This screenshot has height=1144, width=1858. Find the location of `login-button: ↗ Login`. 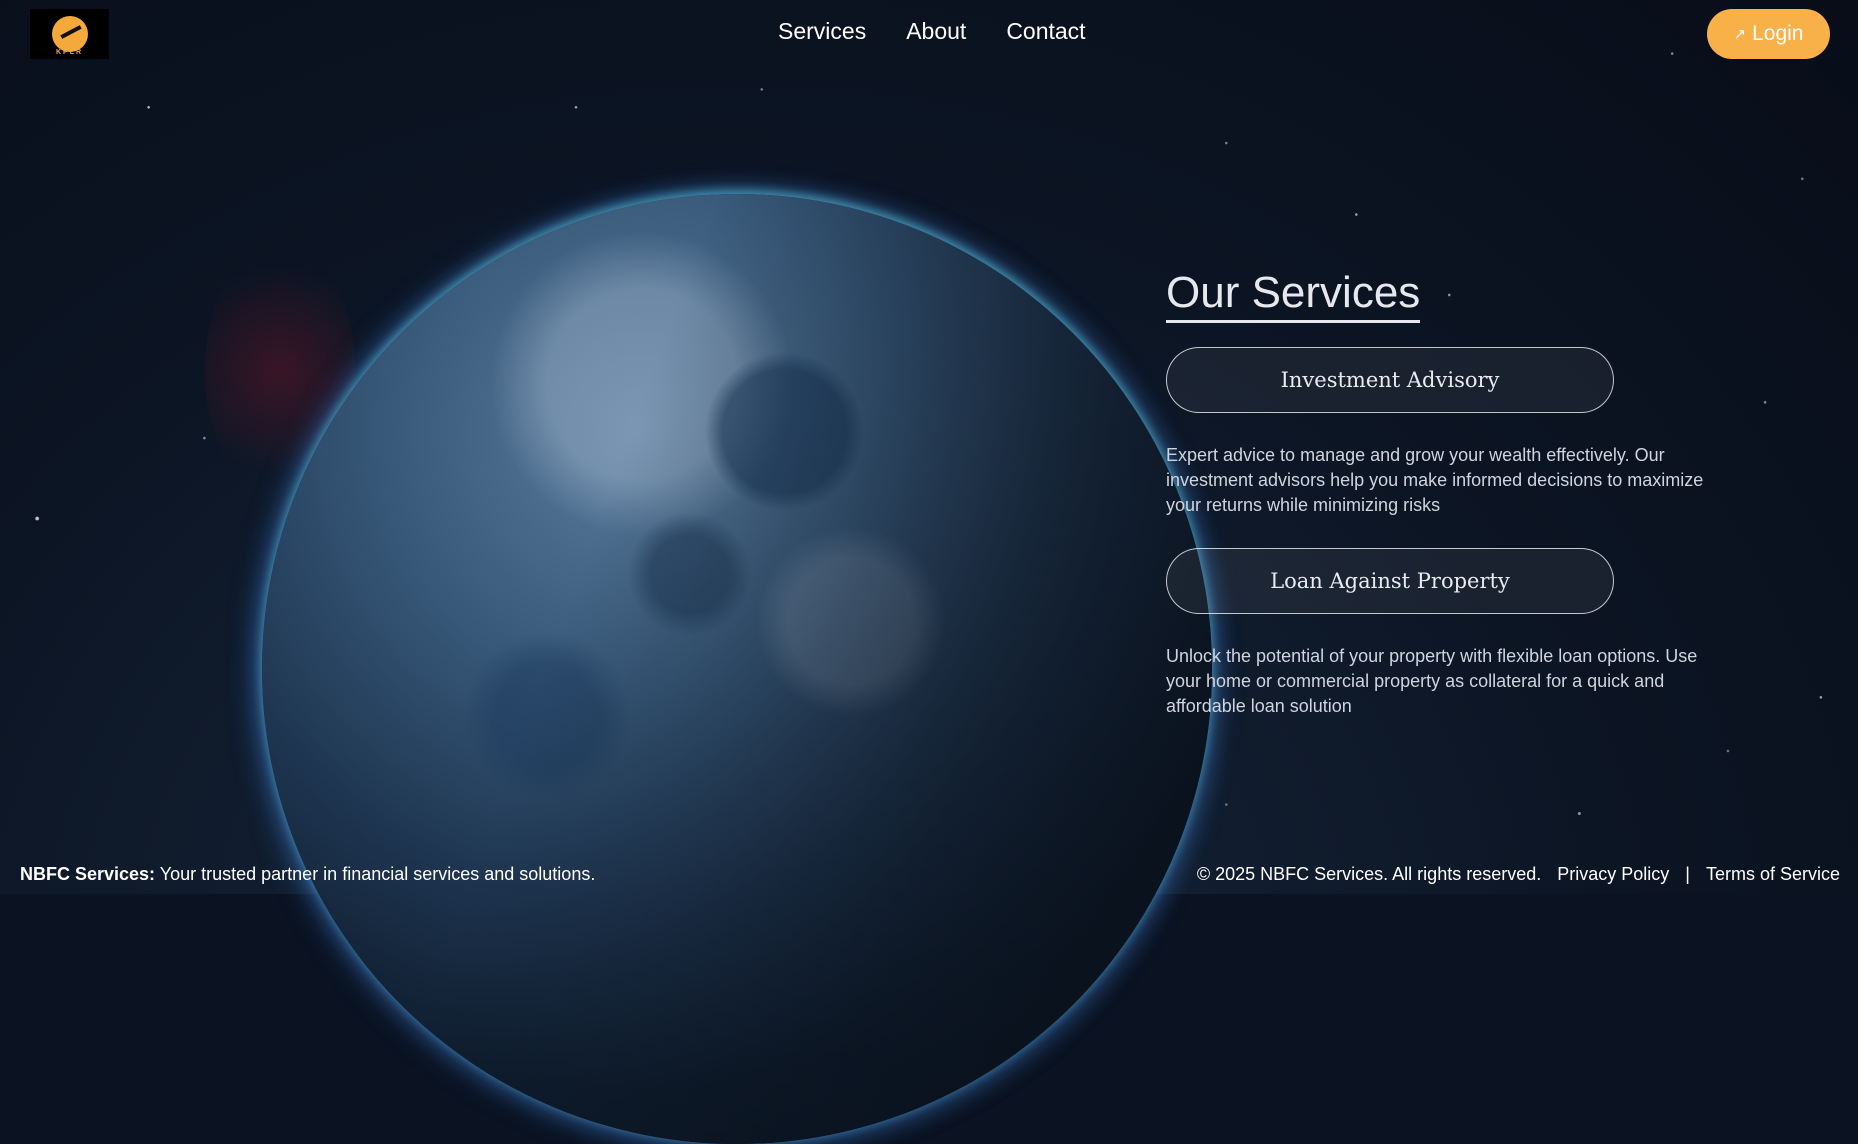

login-button: ↗ Login is located at coordinates (1768, 34).